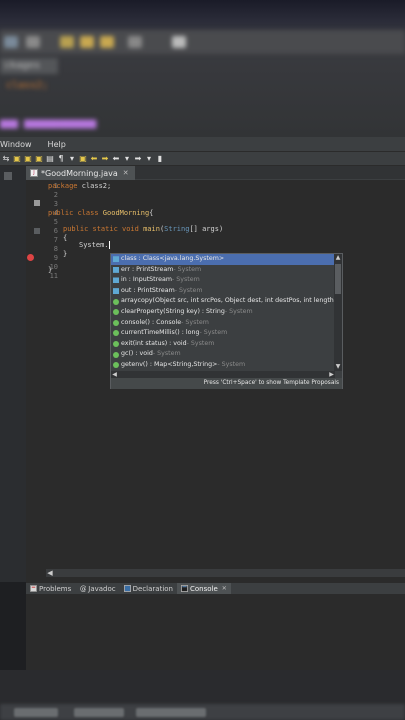 Image resolution: width=405 pixels, height=720 pixels. Describe the element at coordinates (338, 312) in the screenshot. I see `proposal-vertical-scrollbar: ▲ ▼` at that location.